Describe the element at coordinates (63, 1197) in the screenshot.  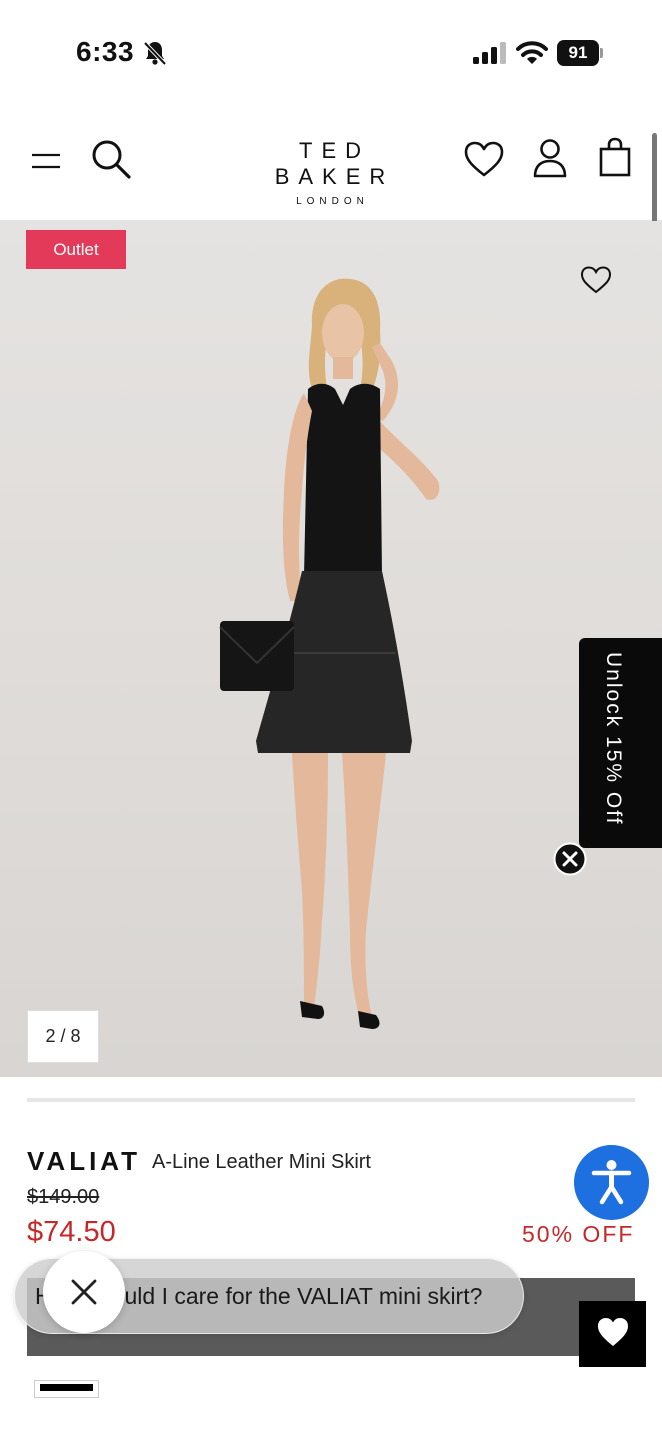
I see `original-price: $149.00` at that location.